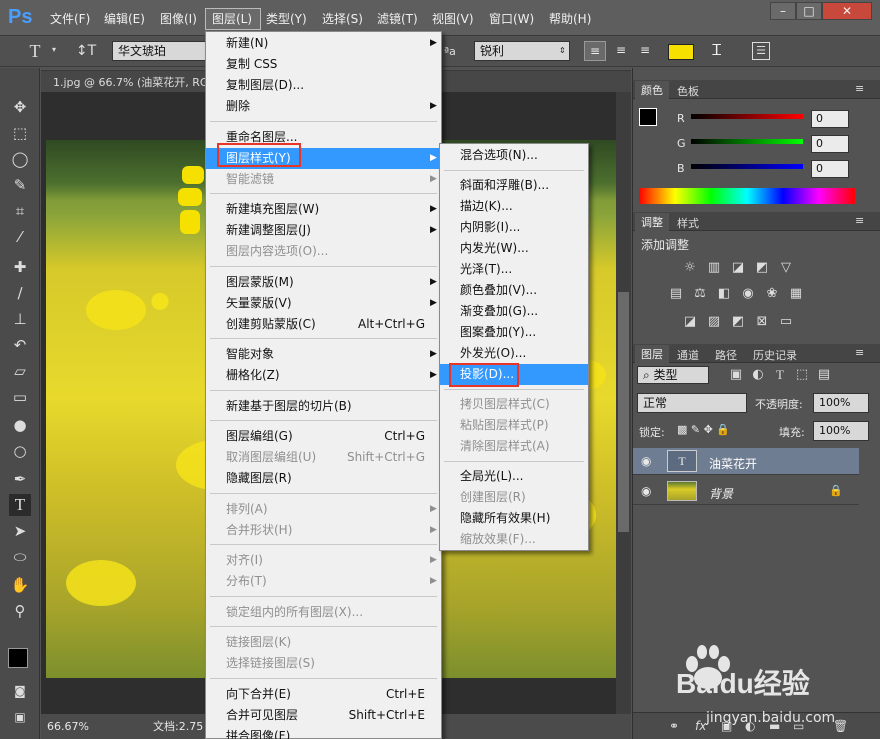  Describe the element at coordinates (323, 303) in the screenshot. I see `menu-item: 矢量蒙版(V) ▶` at that location.